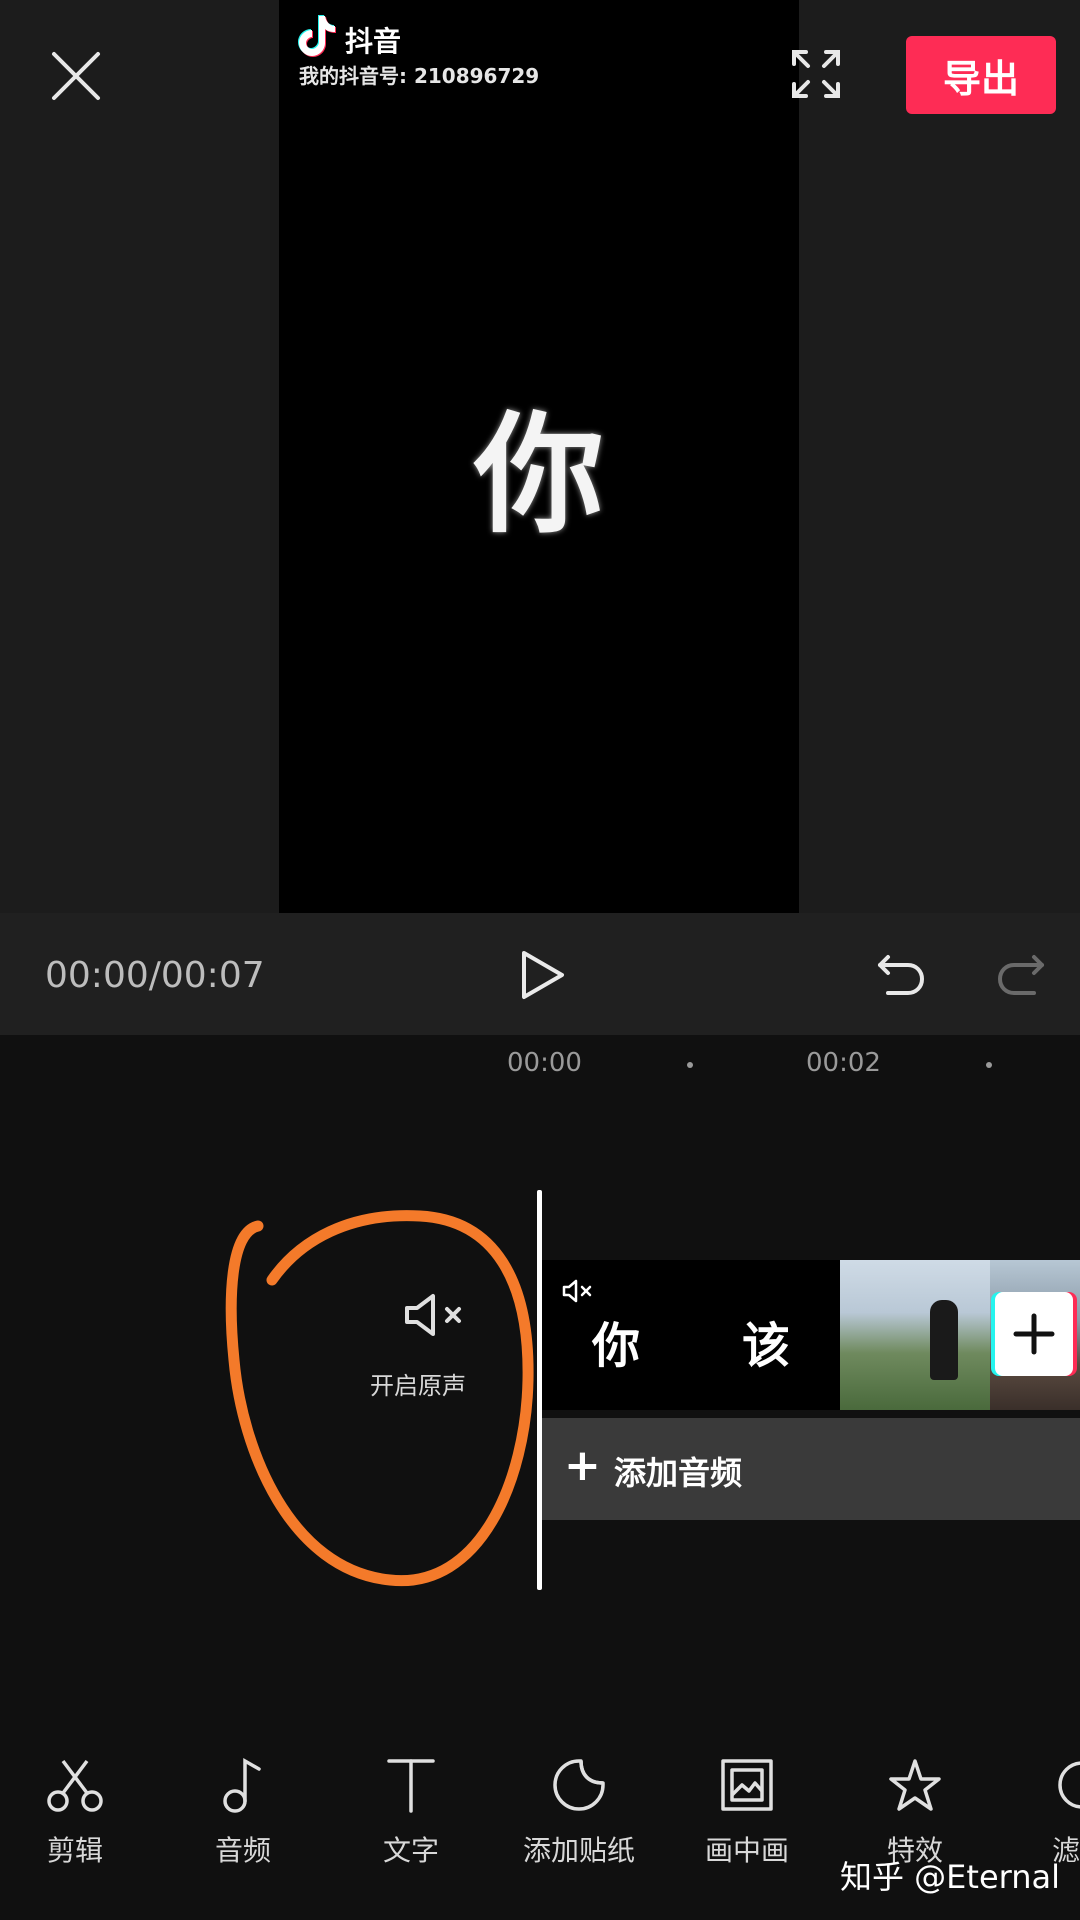 This screenshot has height=1920, width=1080. I want to click on person-figure, so click(944, 1340).